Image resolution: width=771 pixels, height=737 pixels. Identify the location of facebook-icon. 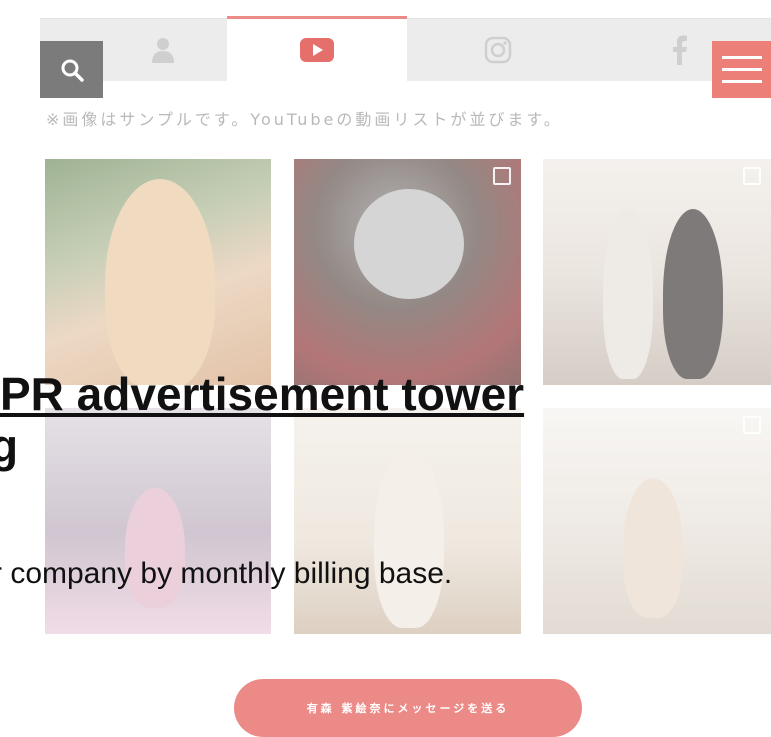
(680, 50).